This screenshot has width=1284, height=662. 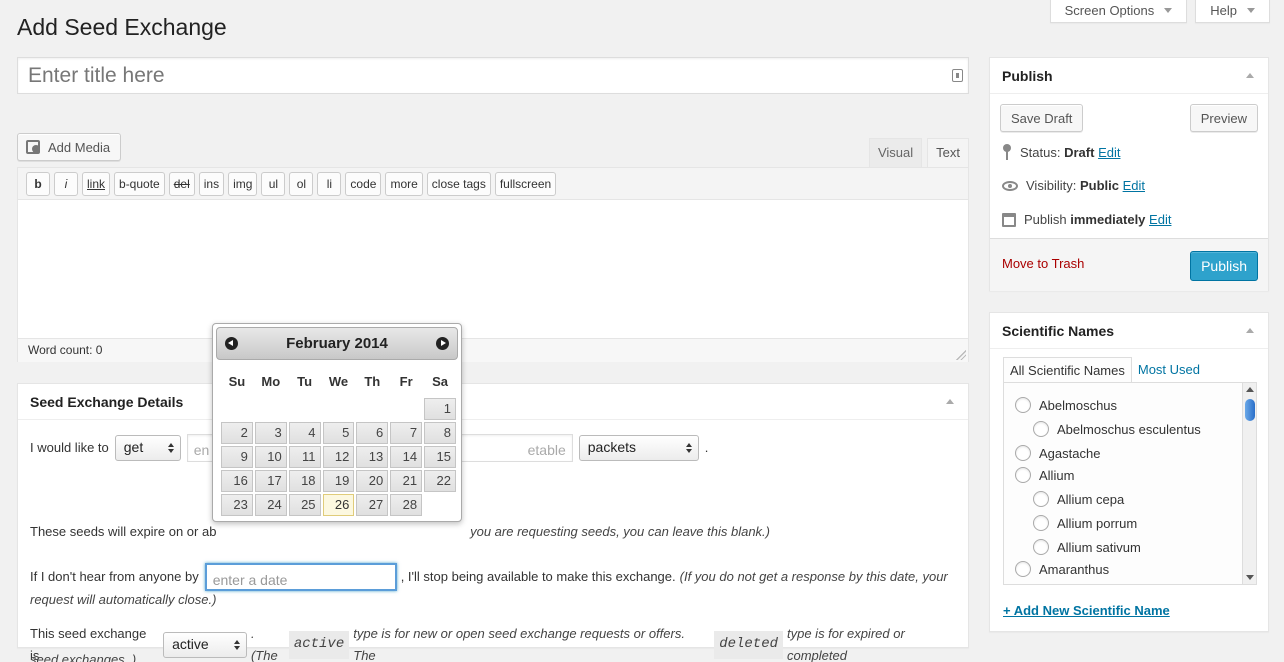 What do you see at coordinates (440, 457) in the screenshot?
I see `calendar-day: 15` at bounding box center [440, 457].